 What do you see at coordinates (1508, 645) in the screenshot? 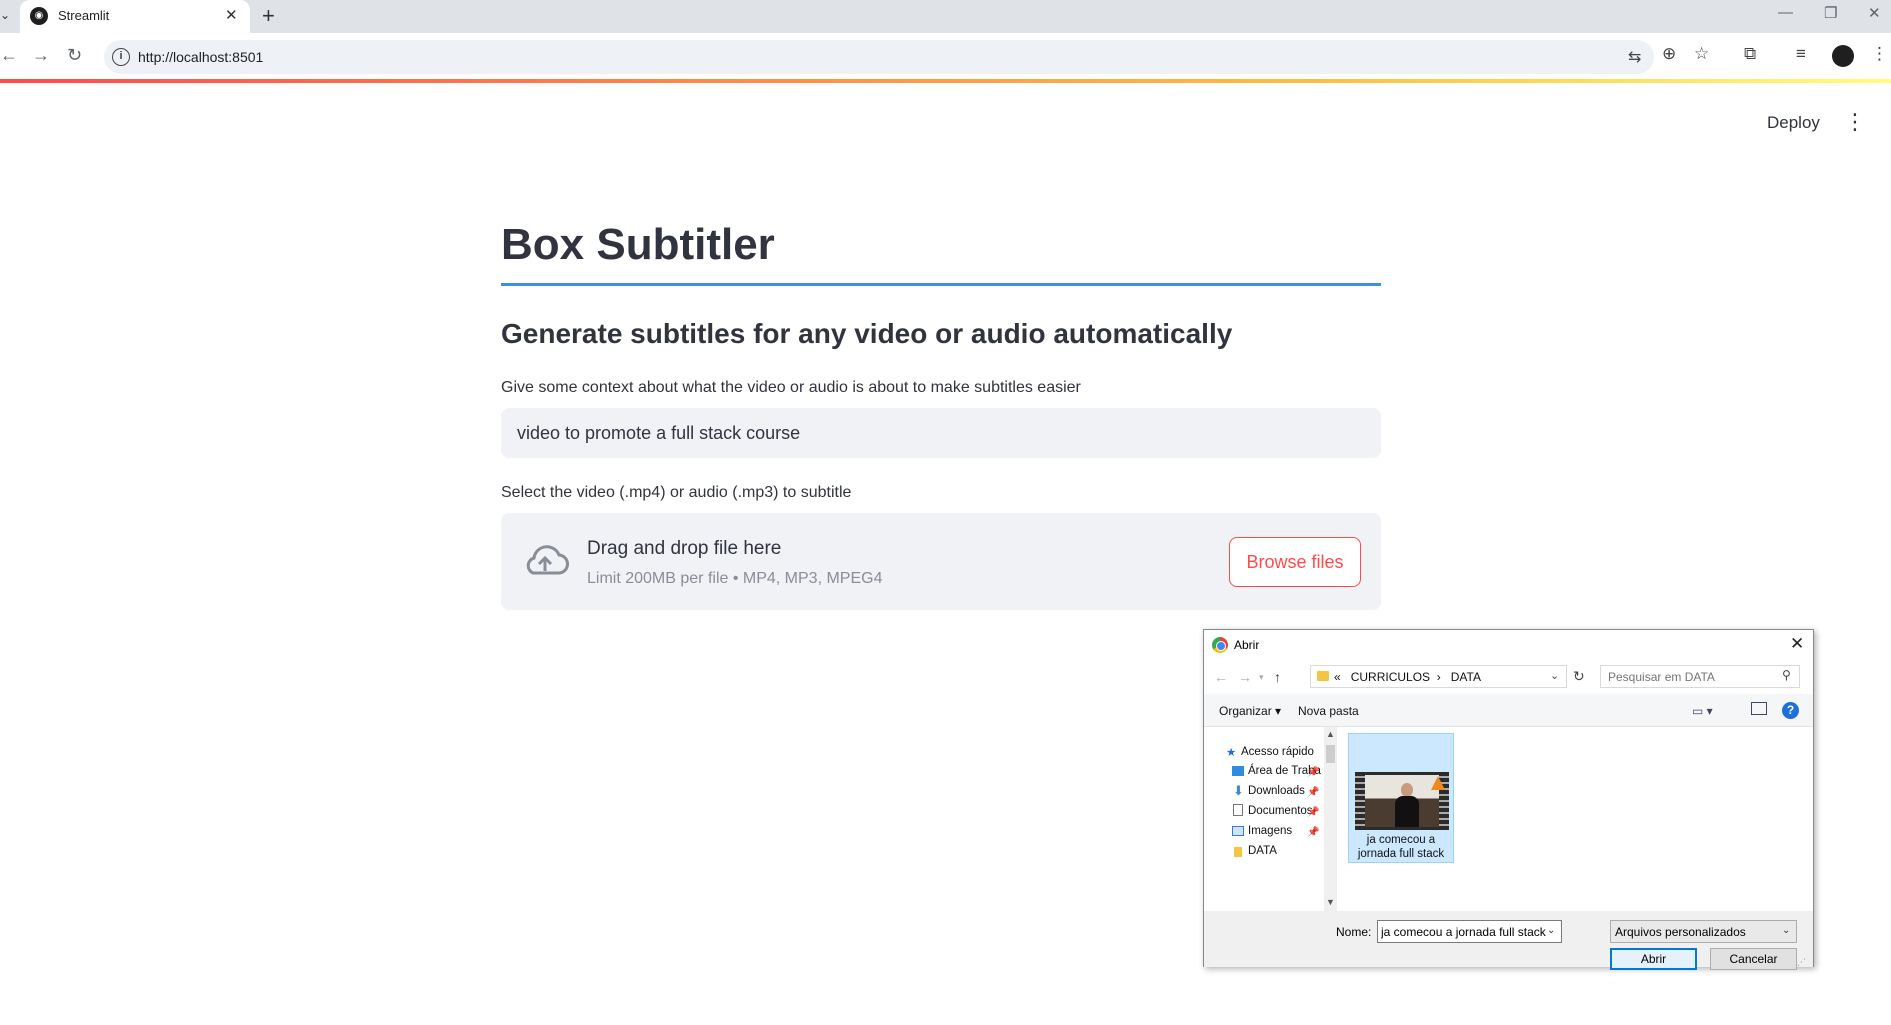
I see `dialog-titlebar: Abrir ✕` at bounding box center [1508, 645].